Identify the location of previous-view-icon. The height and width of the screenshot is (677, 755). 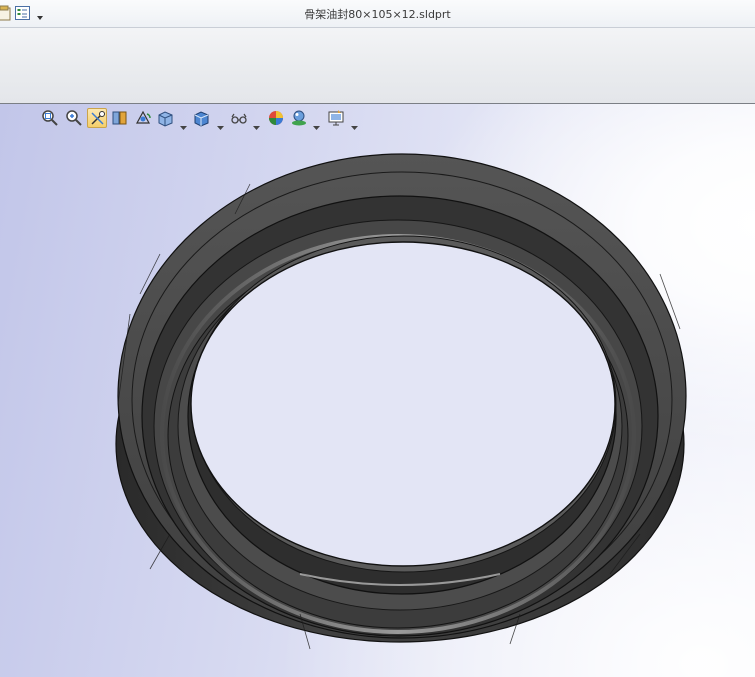
(97, 118).